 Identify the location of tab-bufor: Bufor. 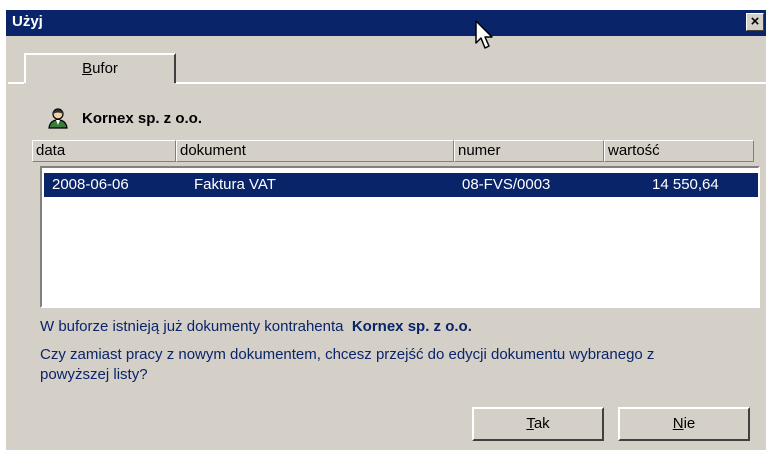
(100, 68).